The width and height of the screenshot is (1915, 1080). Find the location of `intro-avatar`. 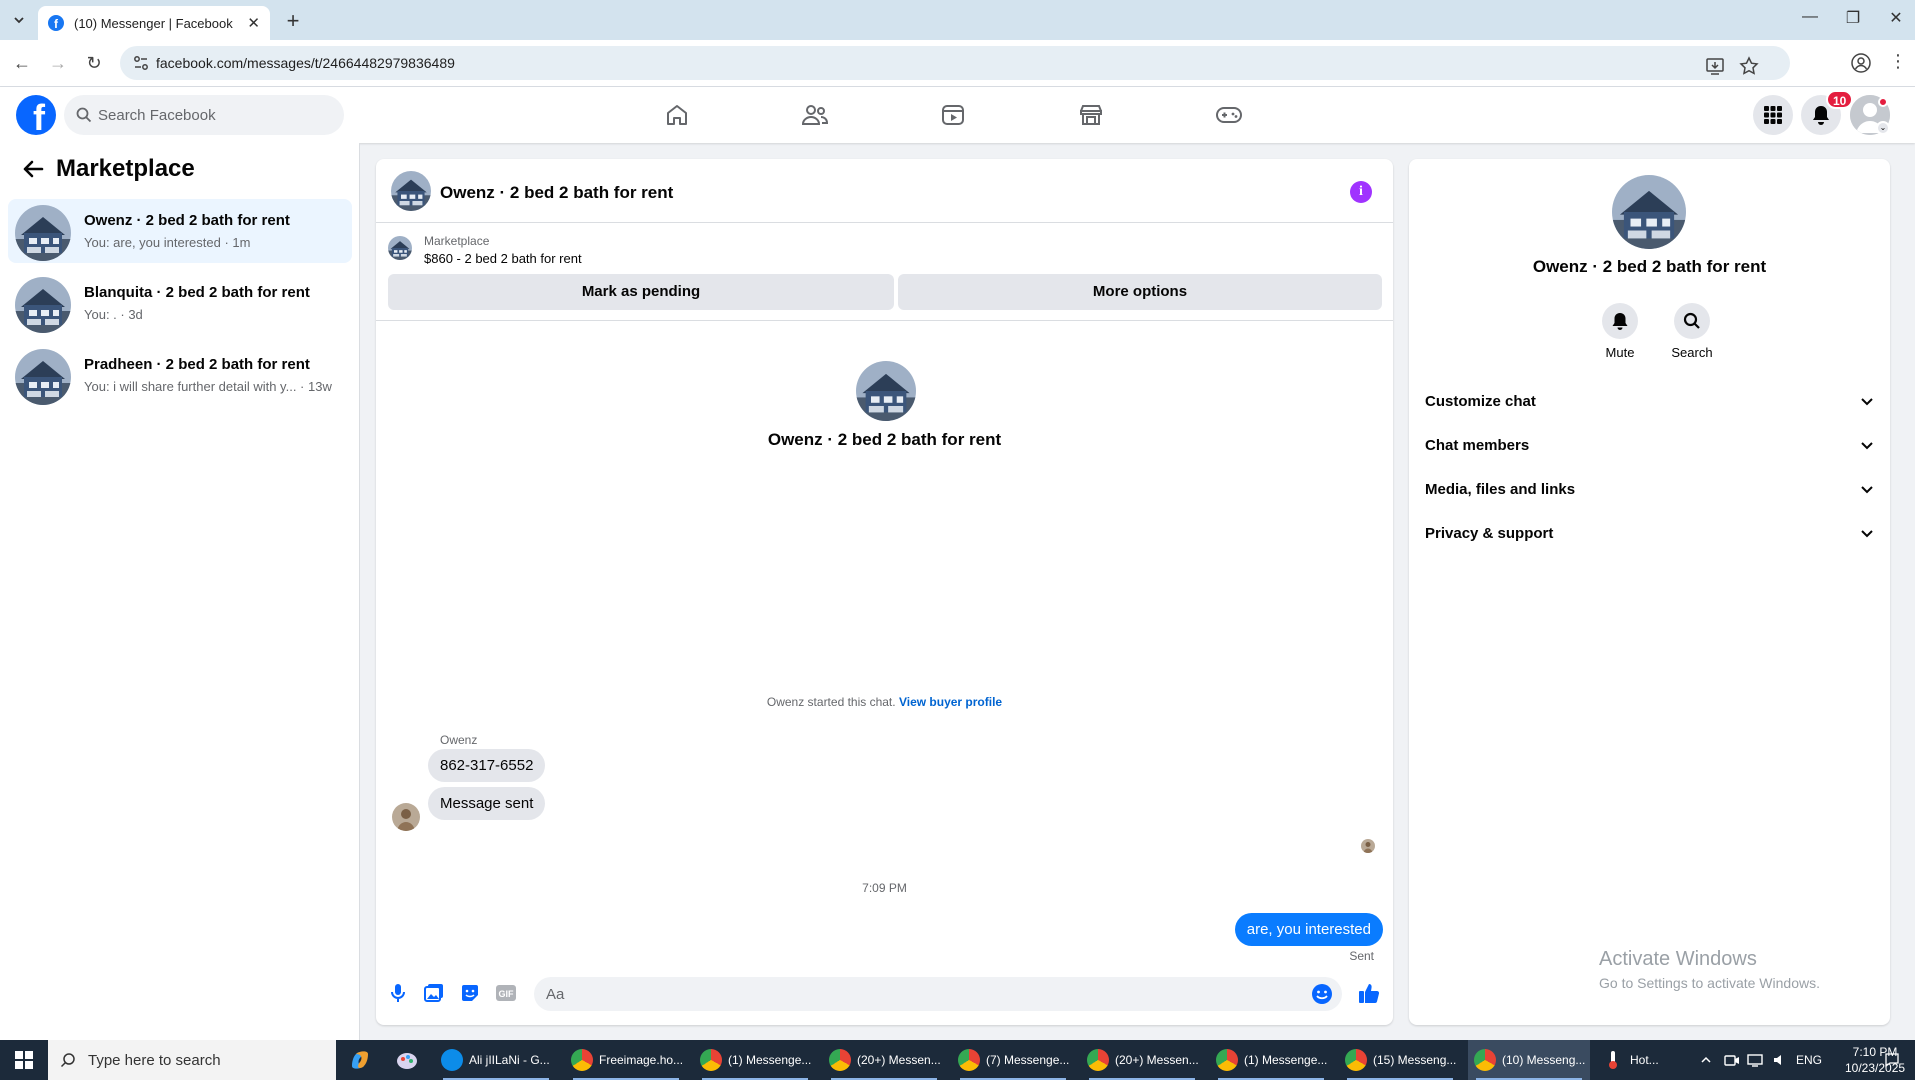

intro-avatar is located at coordinates (886, 391).